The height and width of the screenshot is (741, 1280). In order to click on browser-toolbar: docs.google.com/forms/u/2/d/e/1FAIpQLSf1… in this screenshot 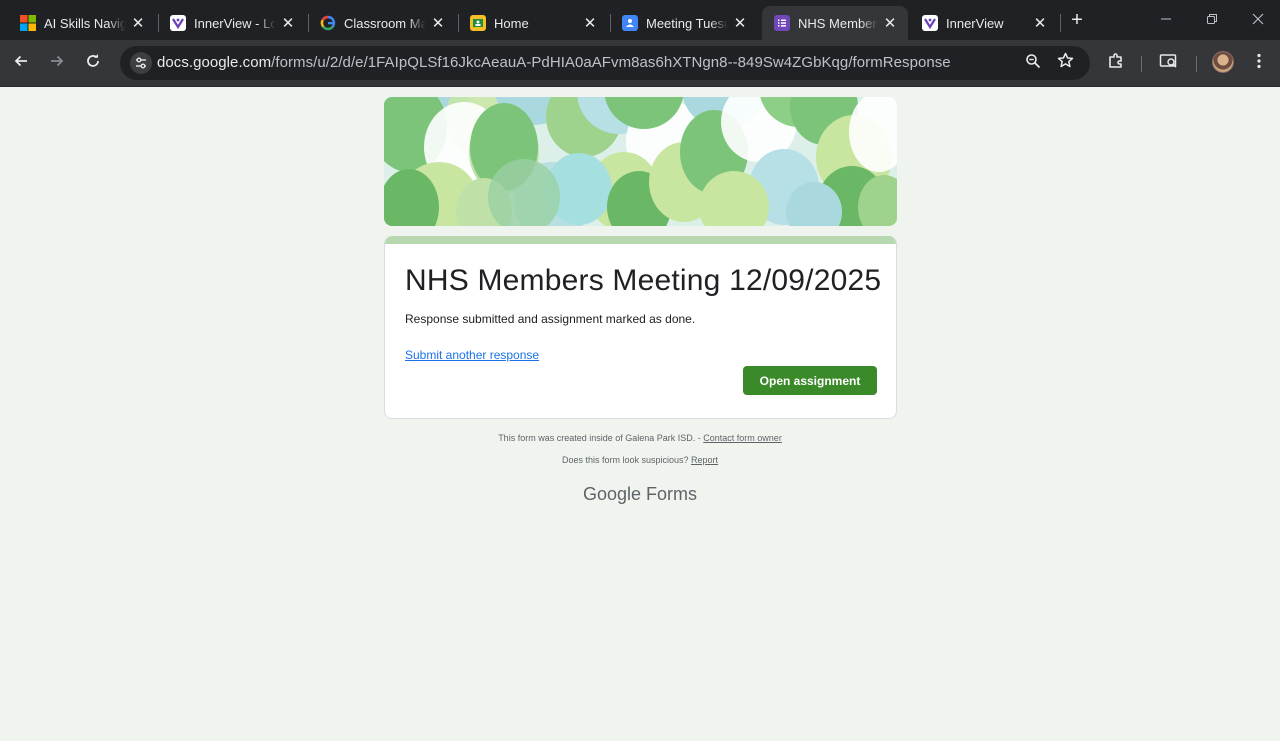, I will do `click(640, 63)`.